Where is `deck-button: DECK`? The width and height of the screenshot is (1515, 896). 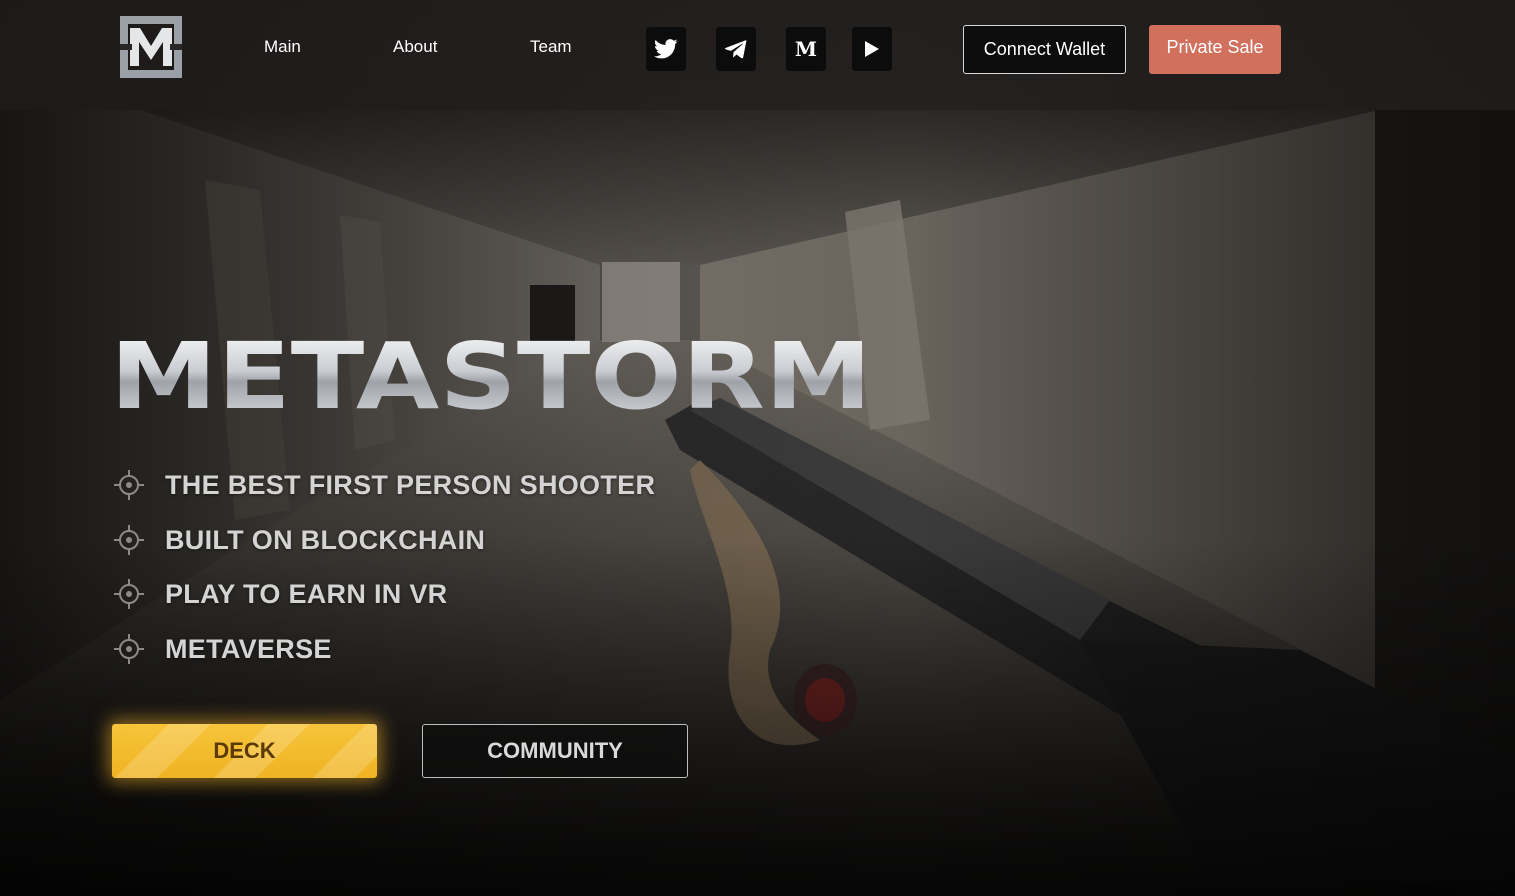
deck-button: DECK is located at coordinates (244, 751).